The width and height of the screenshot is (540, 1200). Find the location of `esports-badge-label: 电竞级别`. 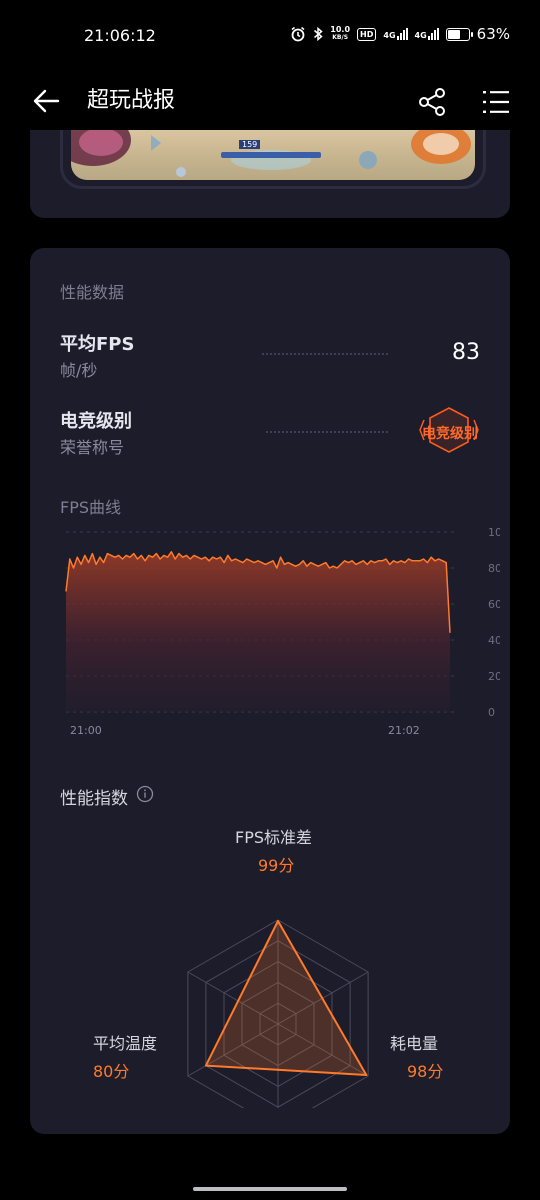

esports-badge-label: 电竞级别 is located at coordinates (450, 434).